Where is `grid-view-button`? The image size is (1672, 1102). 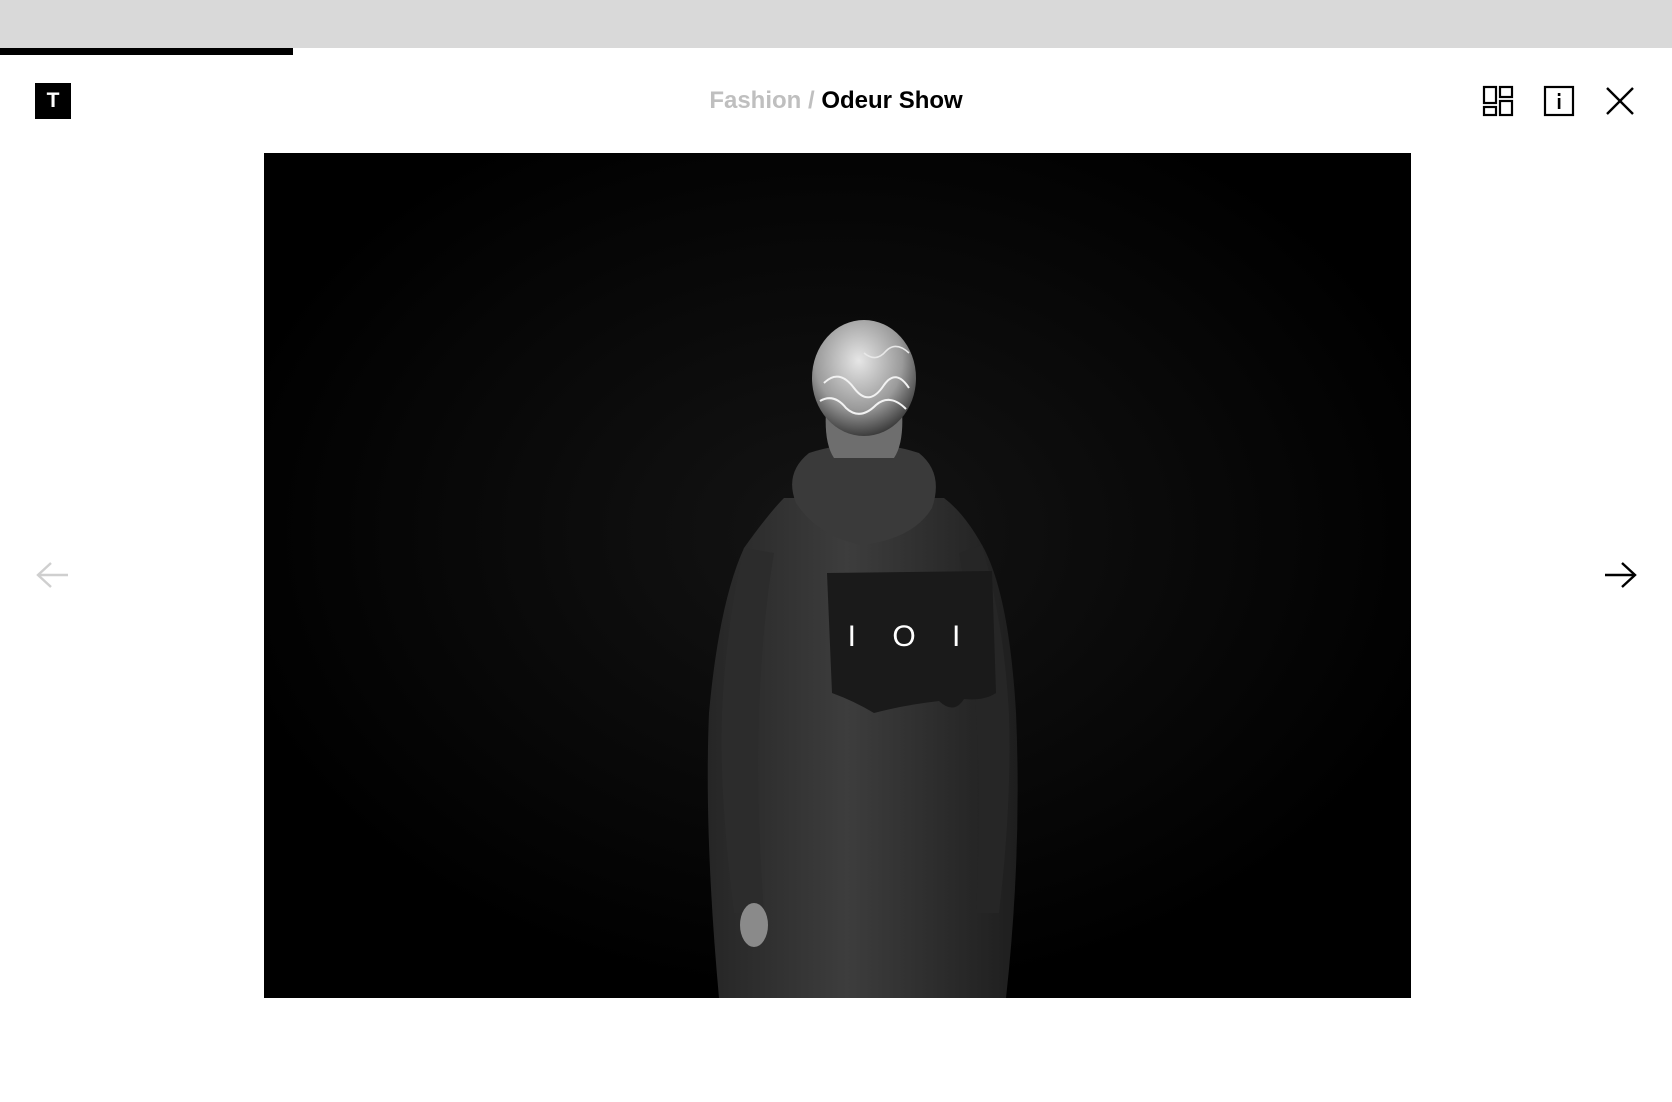
grid-view-button is located at coordinates (1498, 101).